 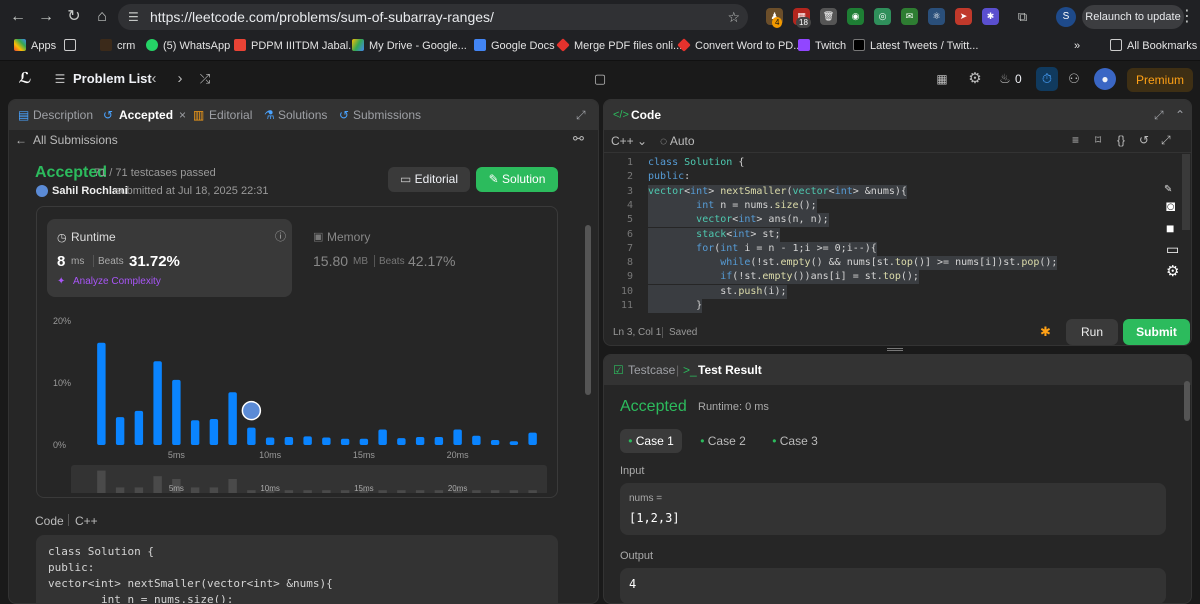 What do you see at coordinates (63, 115) in the screenshot?
I see `tab-description: Description` at bounding box center [63, 115].